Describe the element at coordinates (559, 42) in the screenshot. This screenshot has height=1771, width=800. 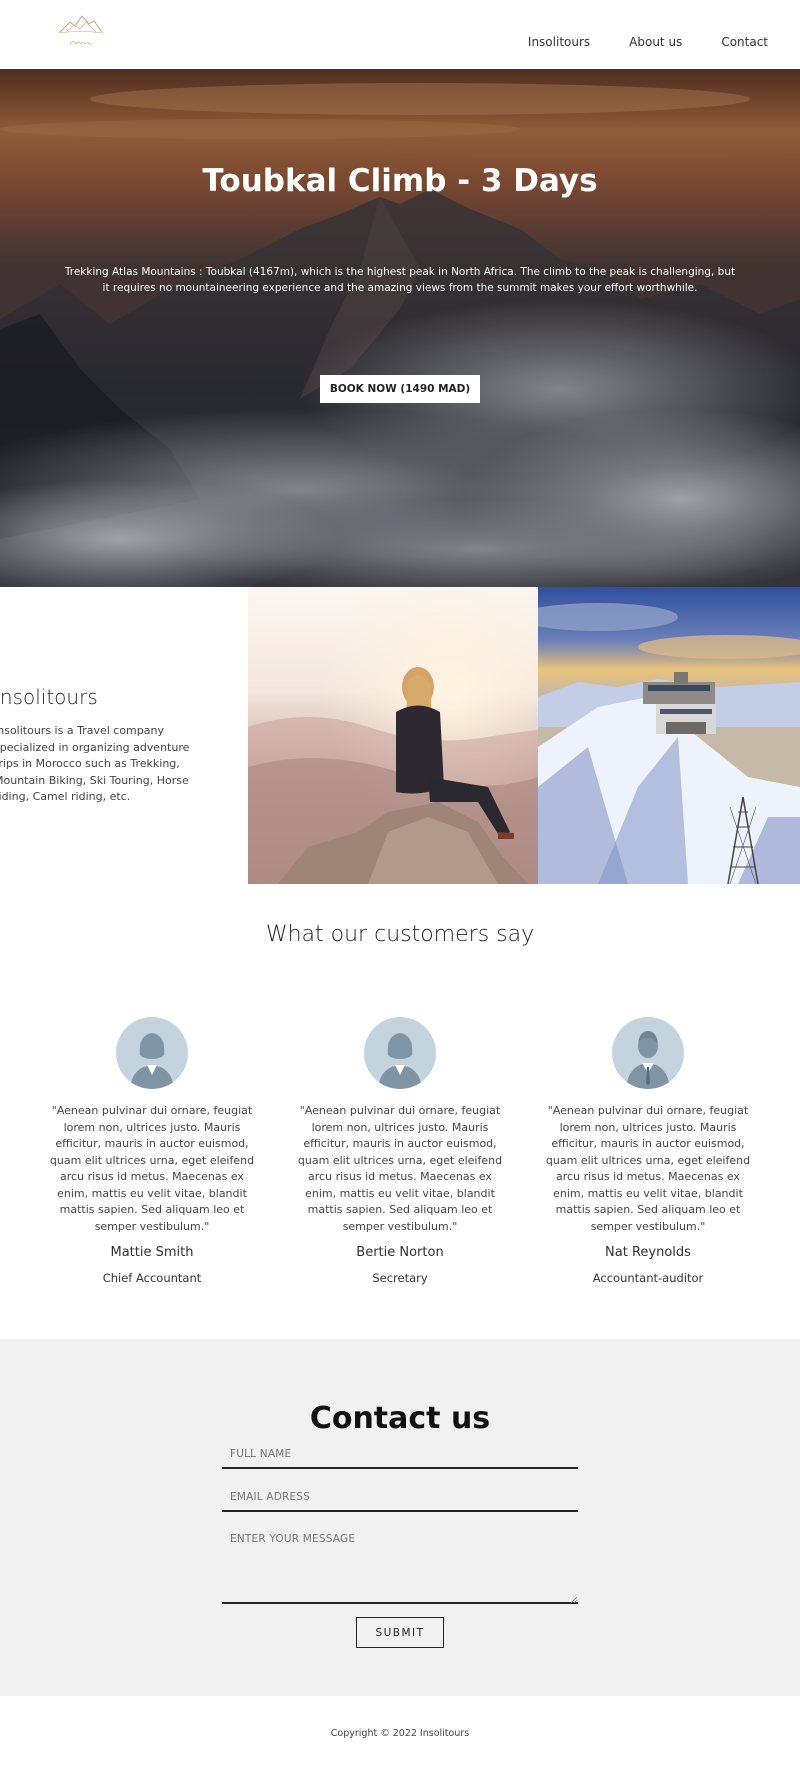
I see `nav-link-insolitours: Insolitours` at that location.